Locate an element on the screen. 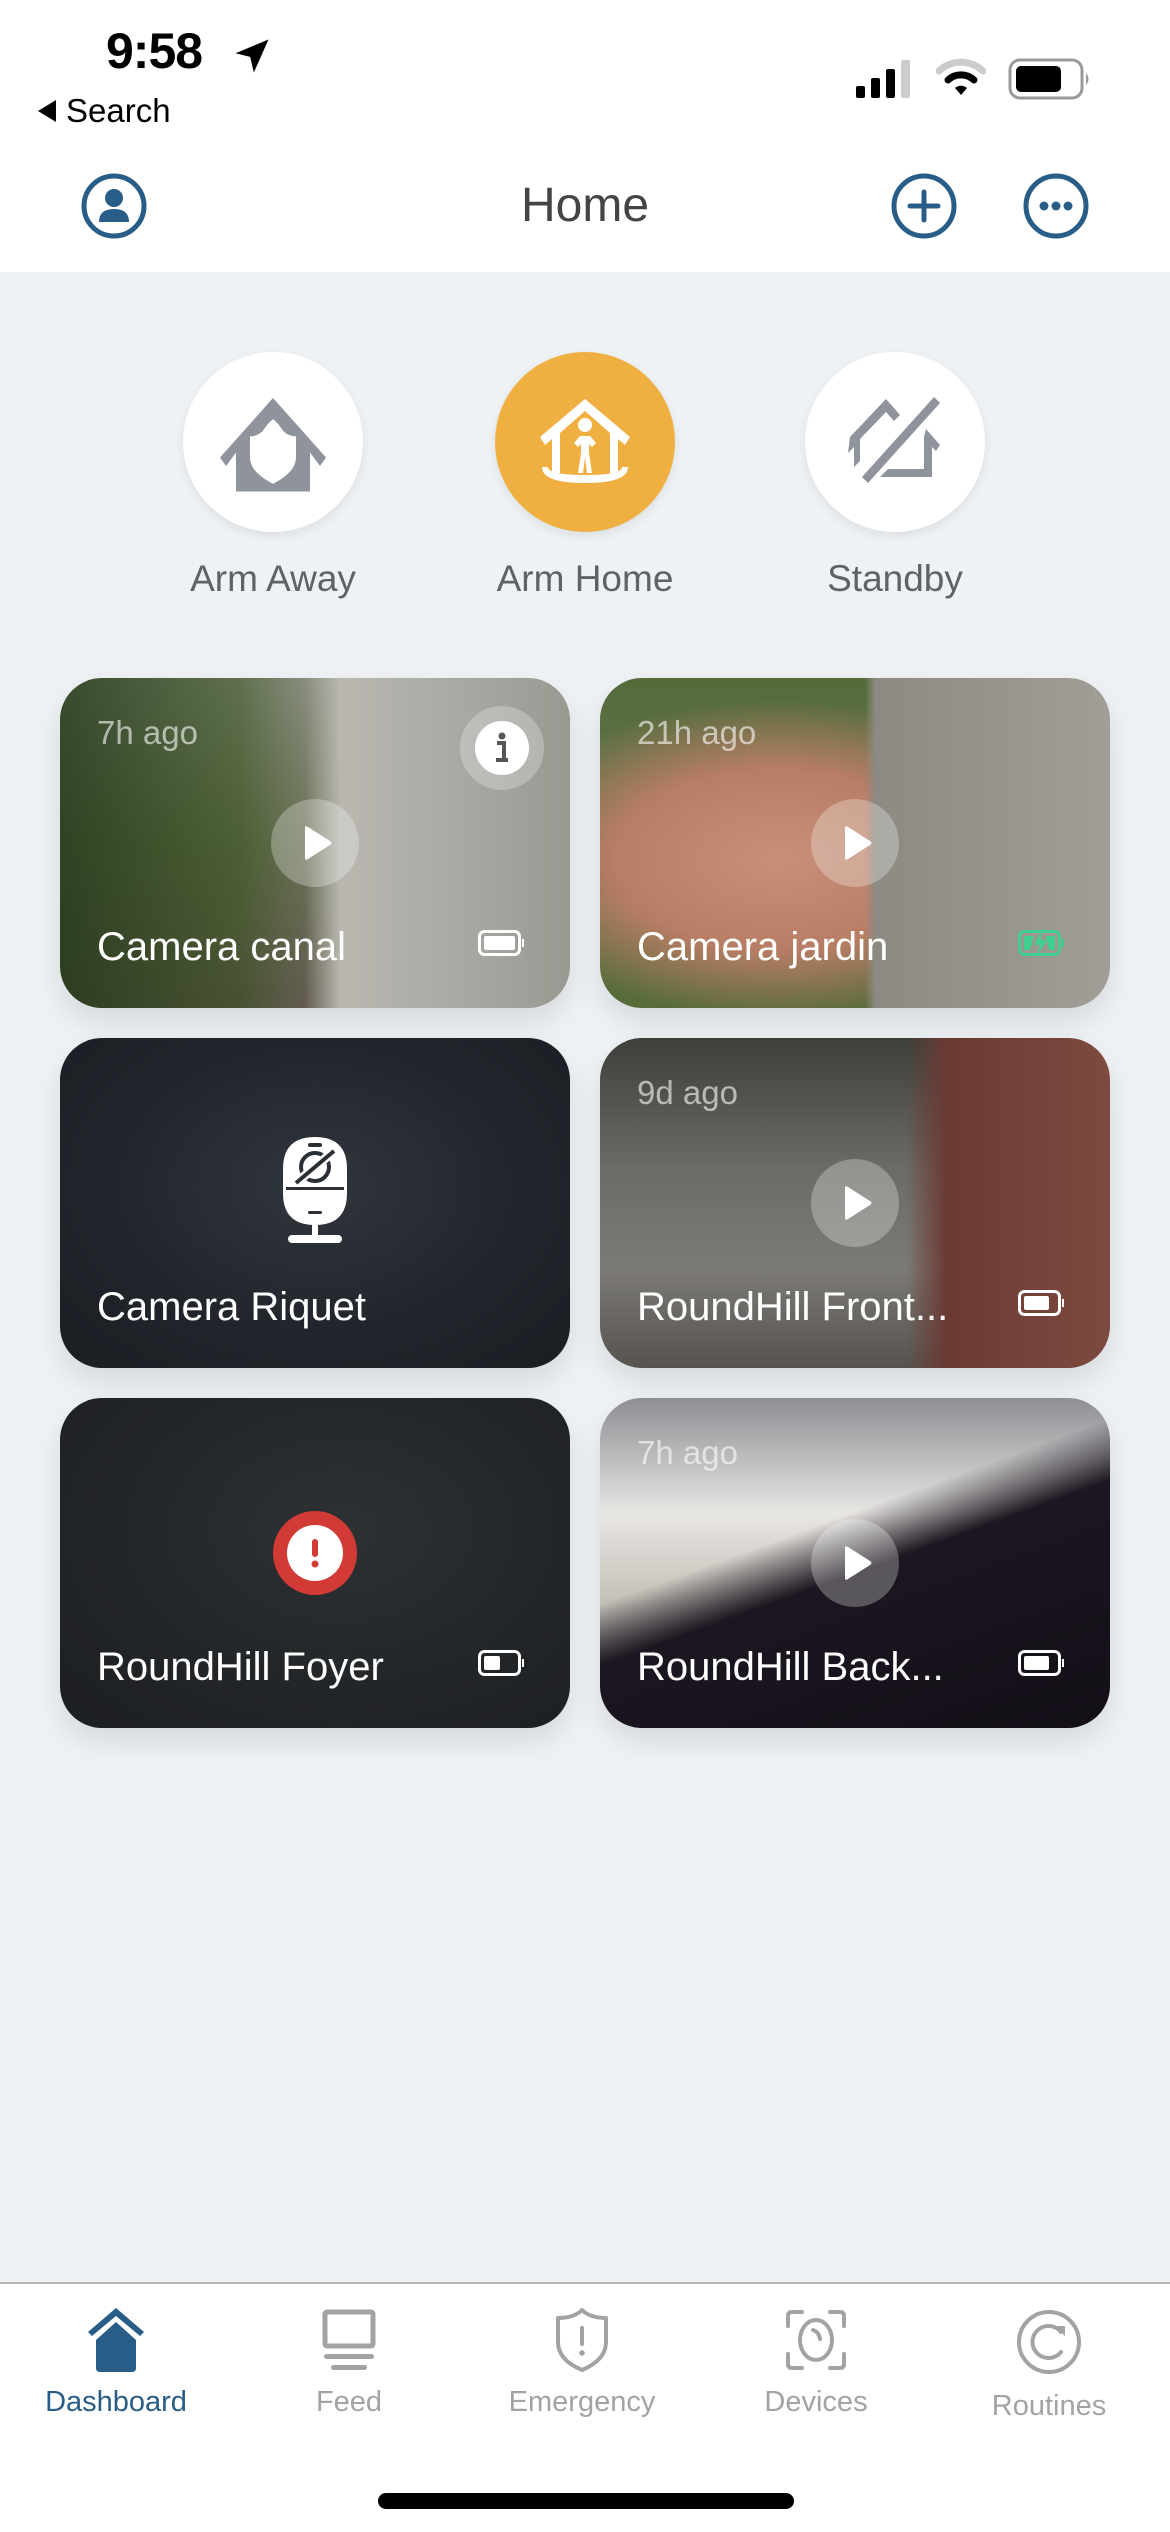 This screenshot has height=2532, width=1170. devices-camera-icon is located at coordinates (816, 2340).